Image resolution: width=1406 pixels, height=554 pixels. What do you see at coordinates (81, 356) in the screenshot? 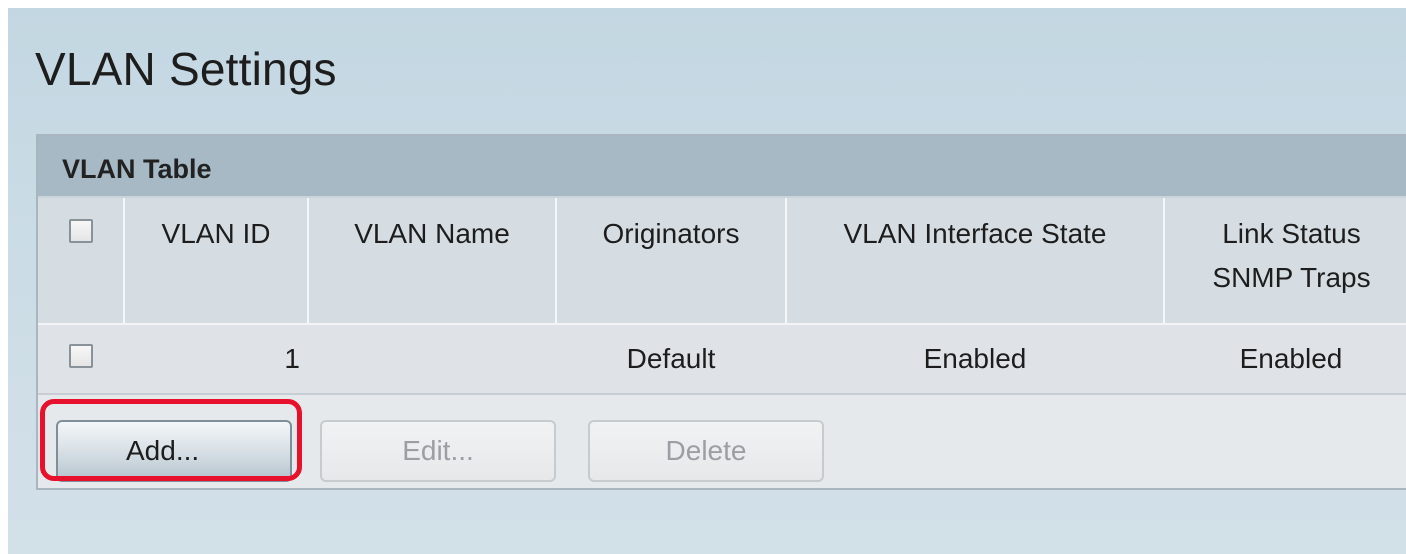
I see `row-checkbox` at bounding box center [81, 356].